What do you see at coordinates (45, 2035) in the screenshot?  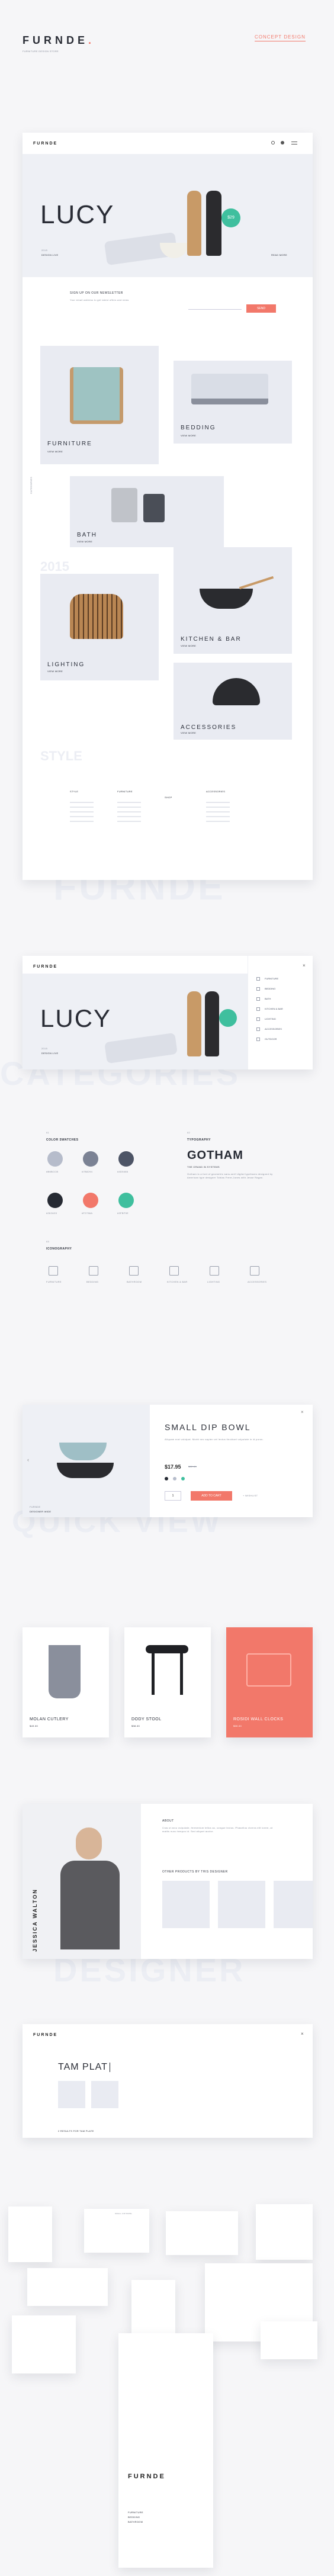 I see `search-logo: FURNDE` at bounding box center [45, 2035].